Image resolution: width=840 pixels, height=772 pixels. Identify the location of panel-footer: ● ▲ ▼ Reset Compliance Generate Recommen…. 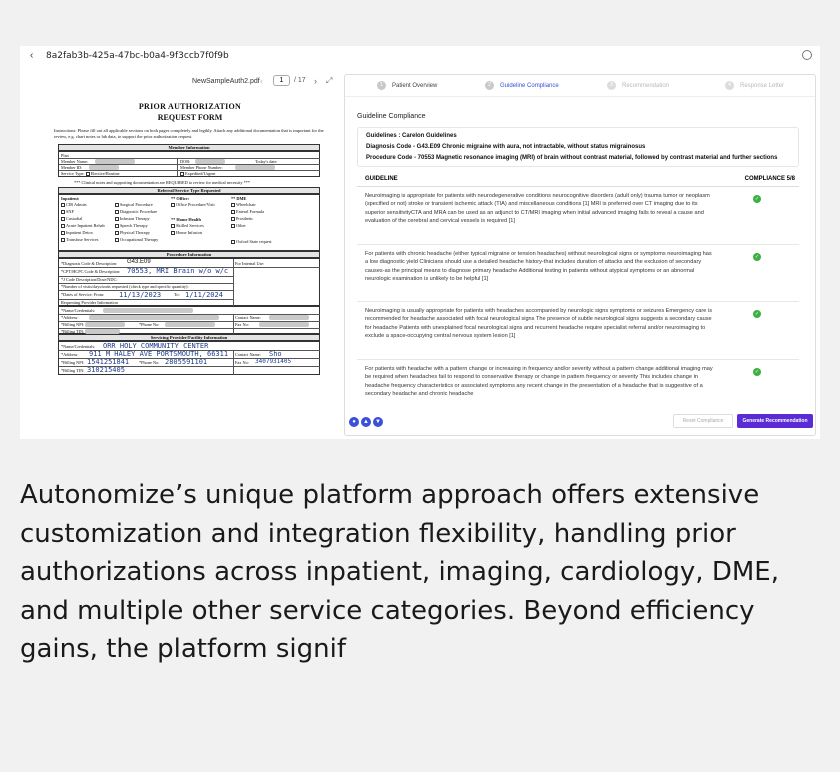
(580, 422).